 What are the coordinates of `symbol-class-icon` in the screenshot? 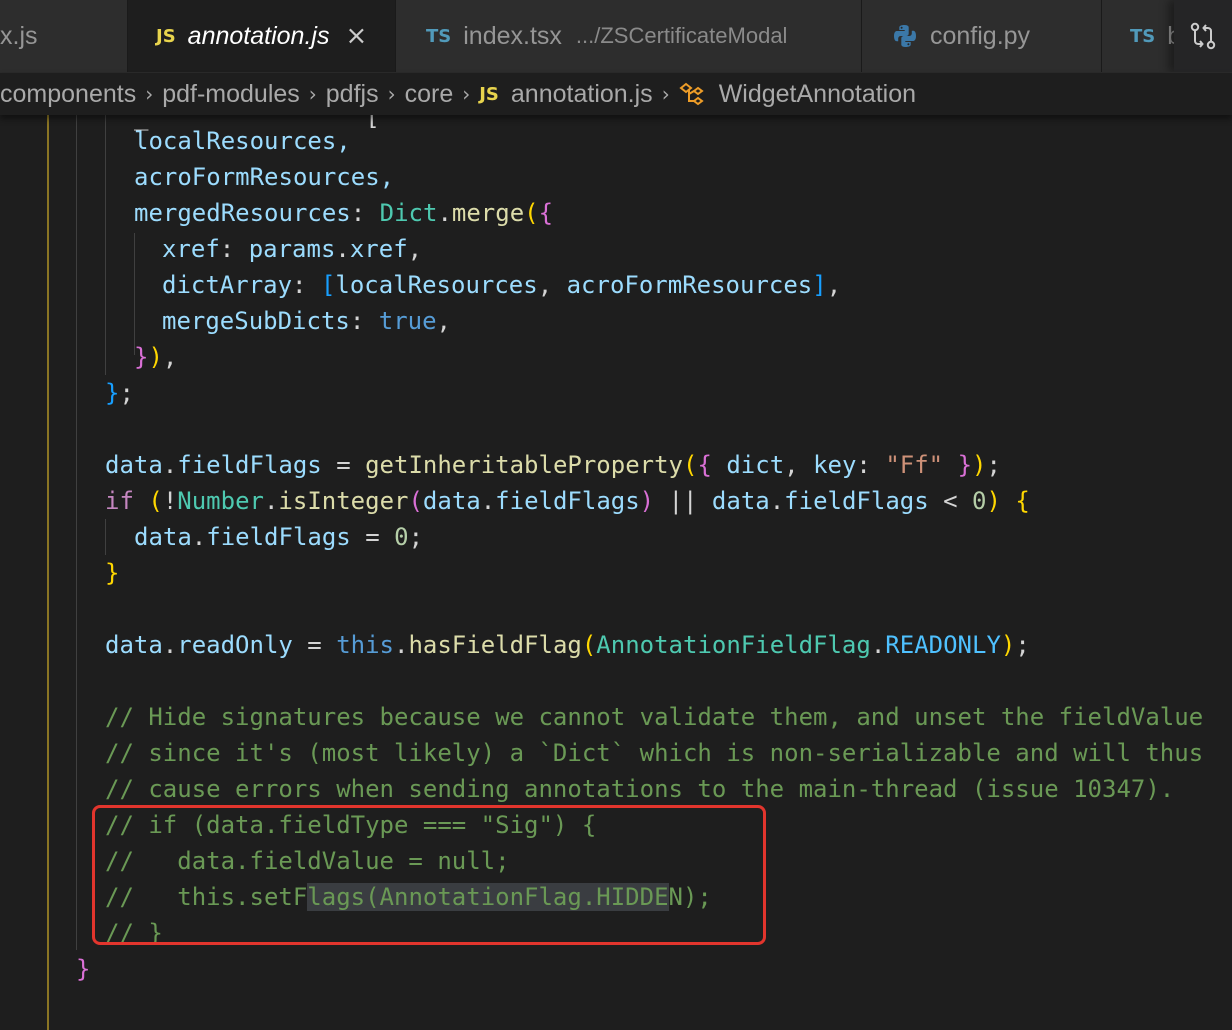 It's located at (691, 94).